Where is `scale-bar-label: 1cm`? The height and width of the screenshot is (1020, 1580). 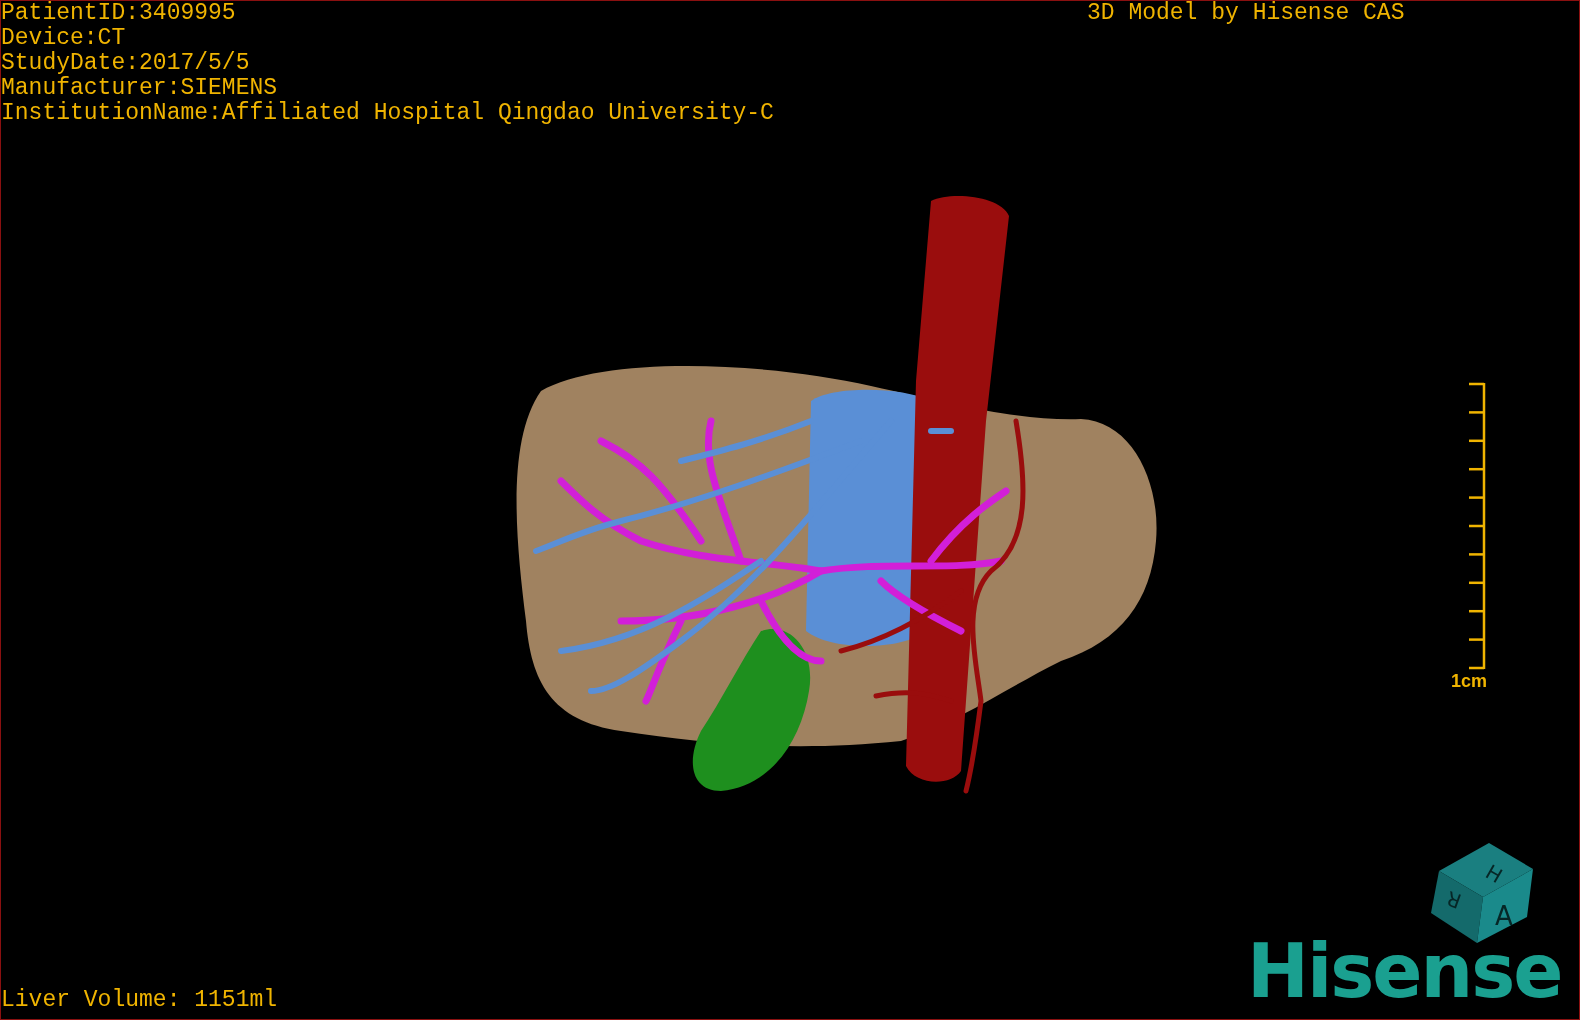 scale-bar-label: 1cm is located at coordinates (1470, 681).